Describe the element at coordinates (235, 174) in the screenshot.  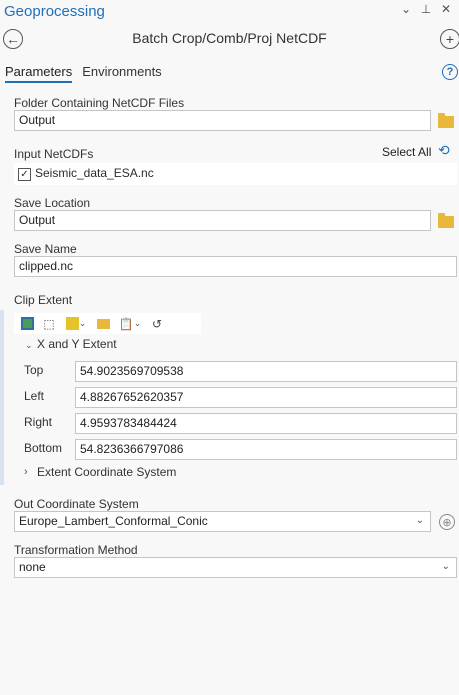
I see `netcdf-list-item: ✓ Seismic_data_ESA.nc` at that location.